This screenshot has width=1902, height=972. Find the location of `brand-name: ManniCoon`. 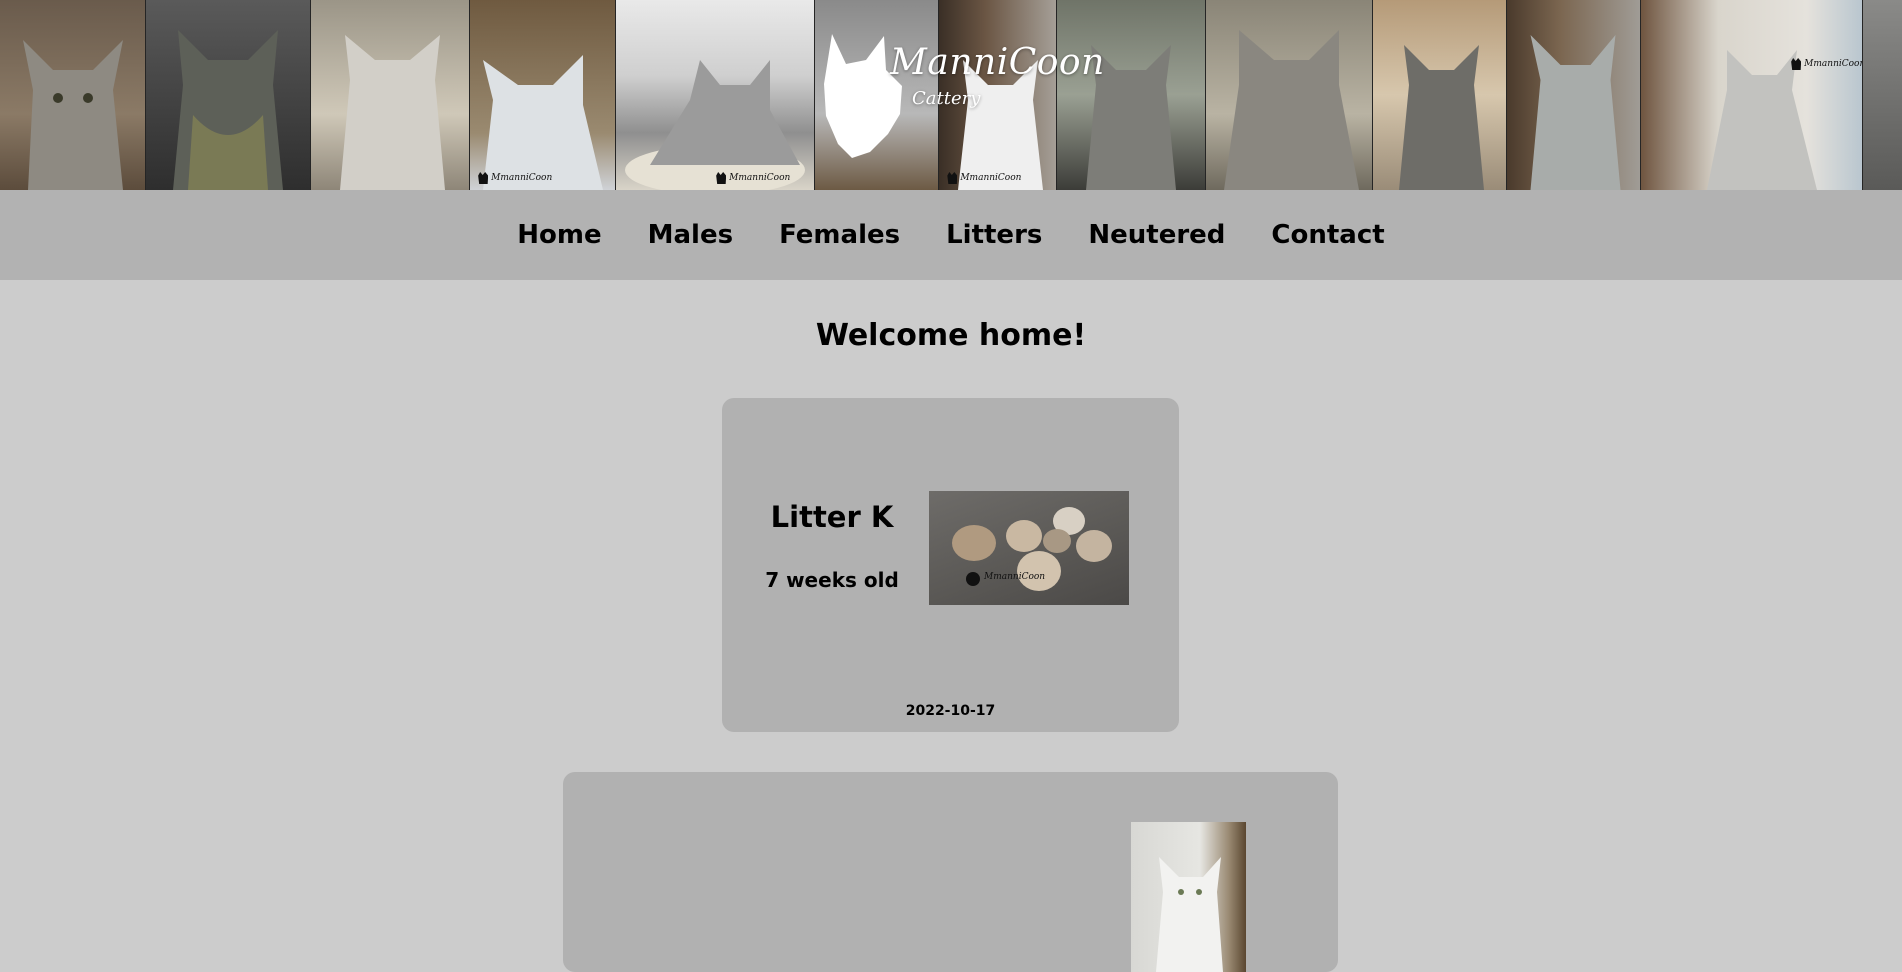

brand-name: ManniCoon is located at coordinates (997, 62).